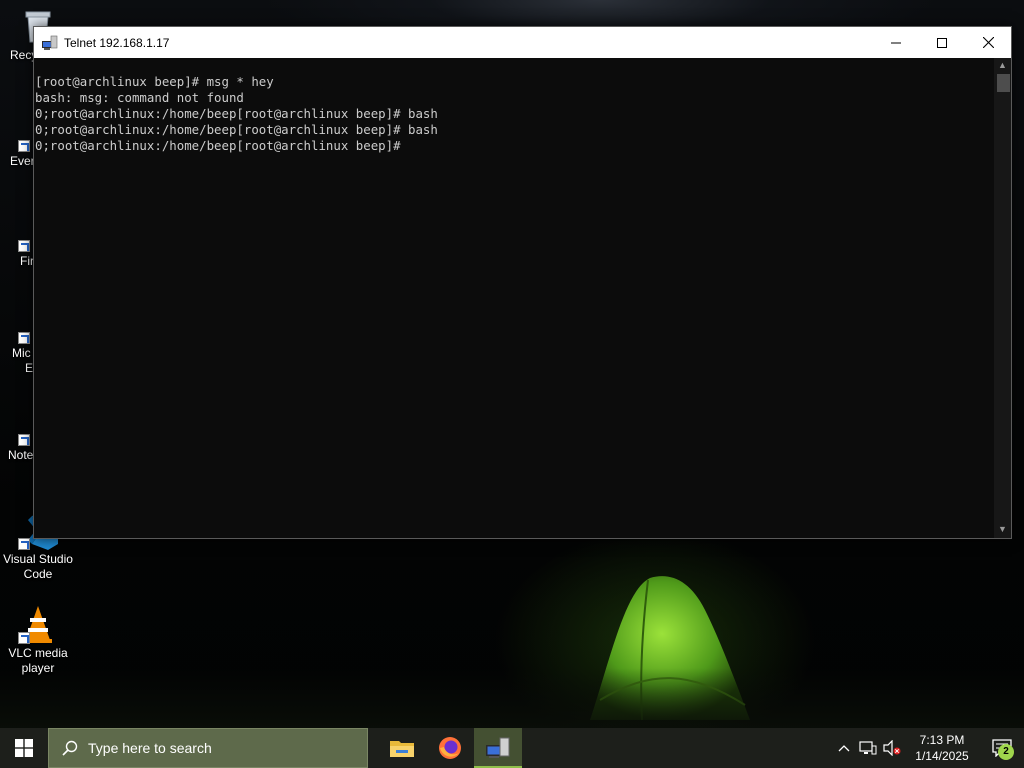  I want to click on window-title: Telnet 192.168.1.17, so click(117, 42).